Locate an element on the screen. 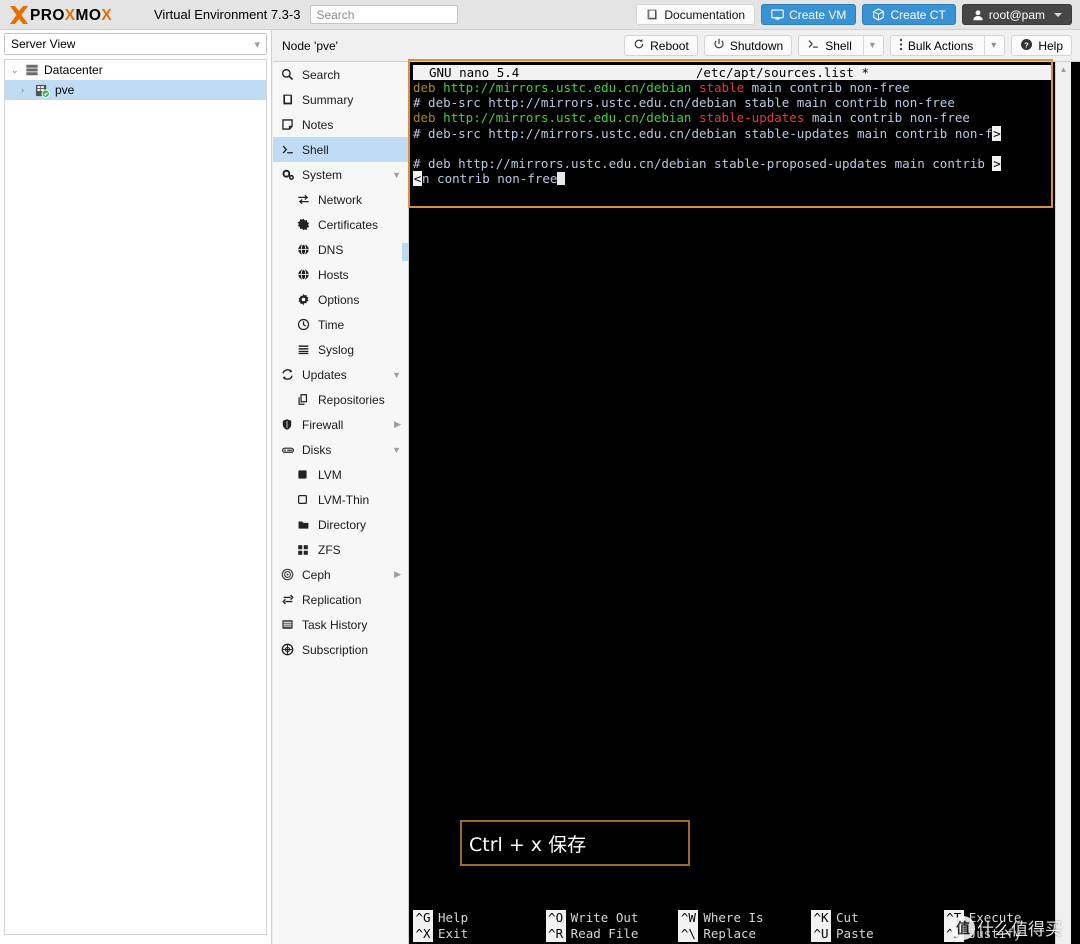 The width and height of the screenshot is (1080, 944). subscription-icon is located at coordinates (289, 649).